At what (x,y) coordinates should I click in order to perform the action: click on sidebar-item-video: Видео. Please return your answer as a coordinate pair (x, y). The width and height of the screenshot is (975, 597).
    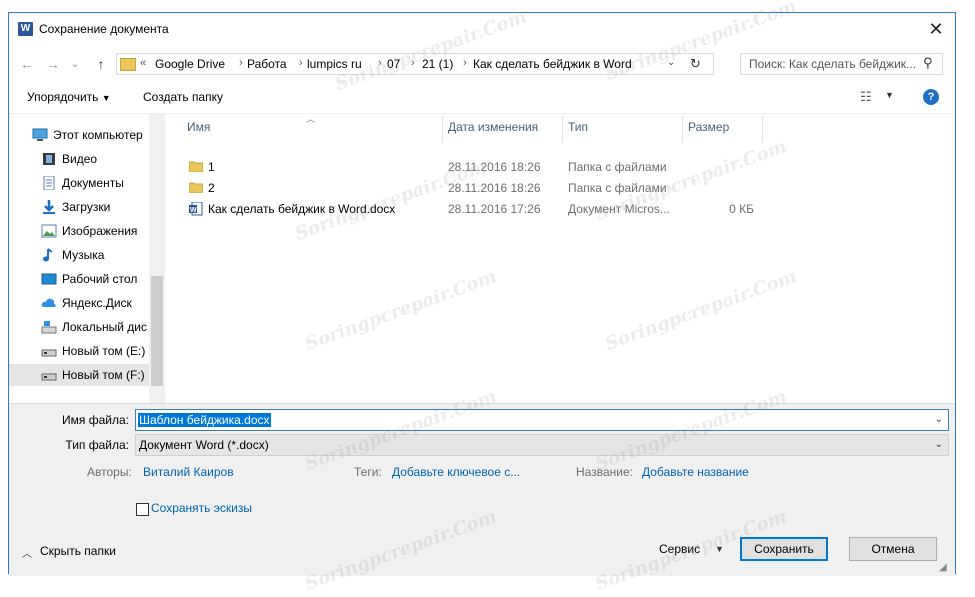
    Looking at the image, I should click on (79, 159).